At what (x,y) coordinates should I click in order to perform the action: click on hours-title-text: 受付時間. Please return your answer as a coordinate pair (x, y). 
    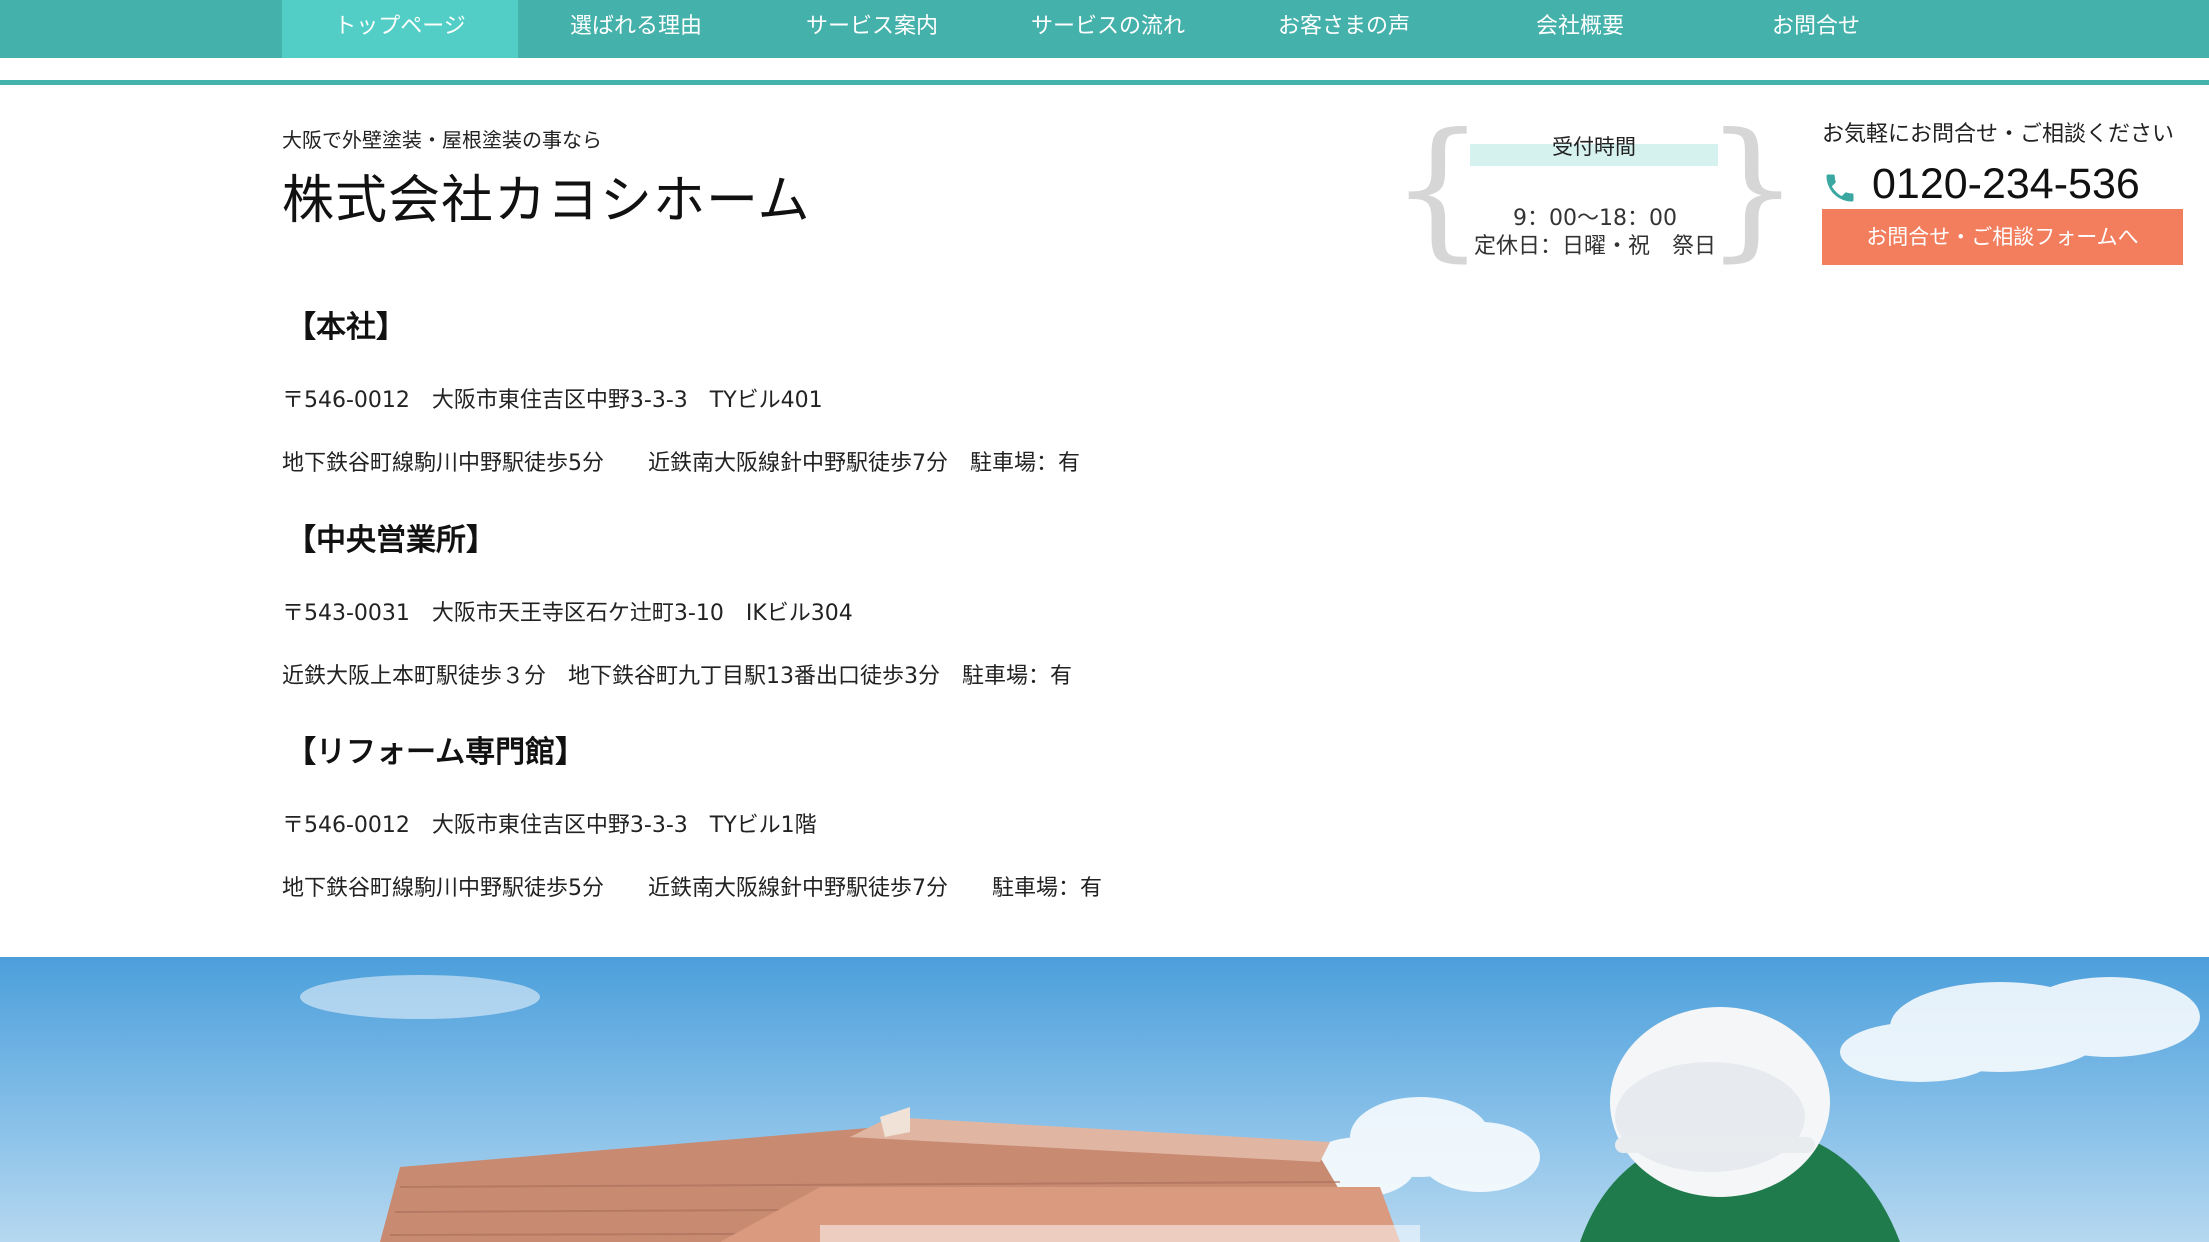
    Looking at the image, I should click on (1594, 147).